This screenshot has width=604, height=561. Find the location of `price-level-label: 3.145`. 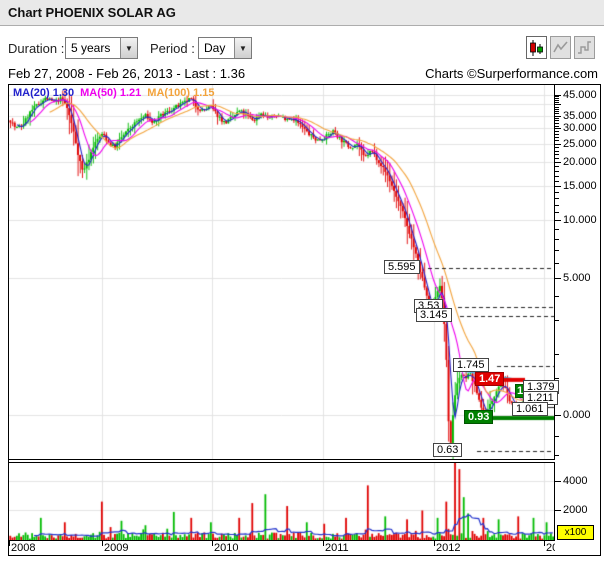

price-level-label: 3.145 is located at coordinates (434, 315).